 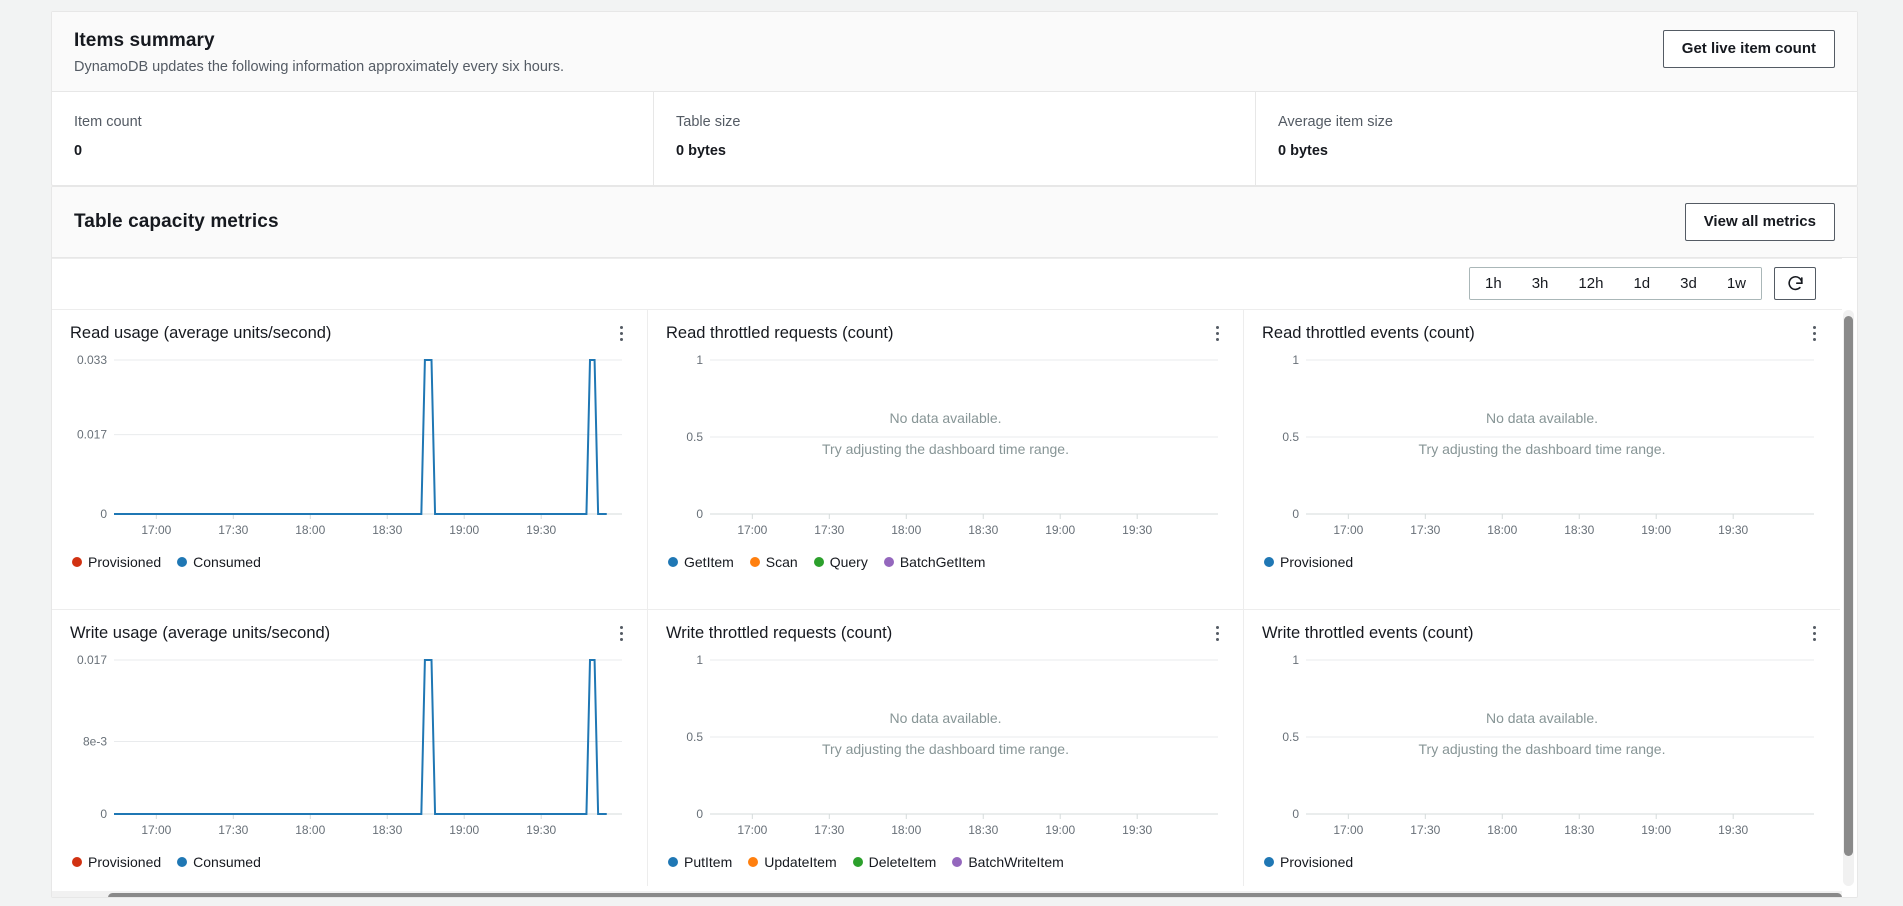 I want to click on time-range-3h: 3h, so click(x=1540, y=283).